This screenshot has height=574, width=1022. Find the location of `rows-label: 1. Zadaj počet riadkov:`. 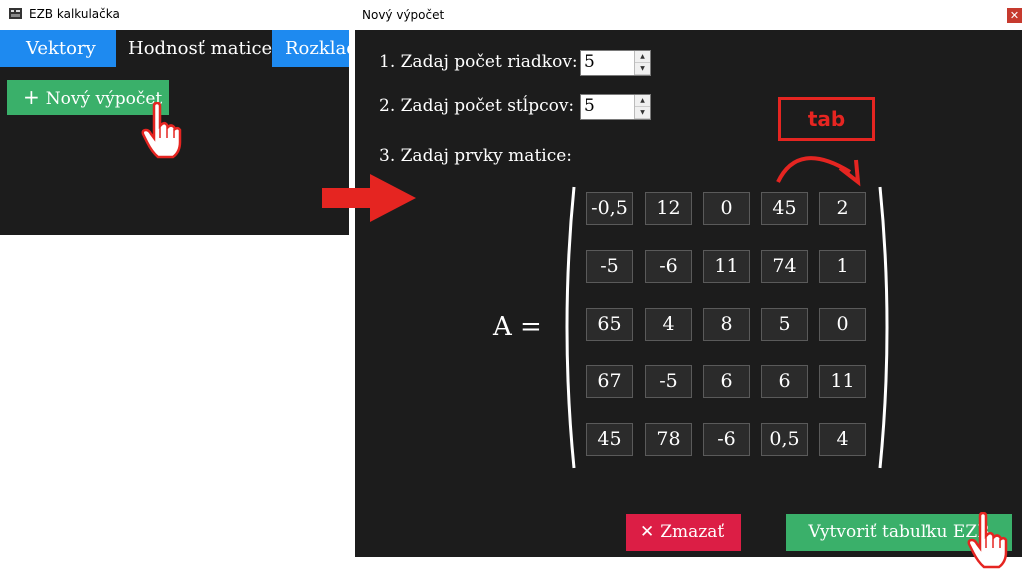

rows-label: 1. Zadaj počet riadkov: is located at coordinates (478, 62).